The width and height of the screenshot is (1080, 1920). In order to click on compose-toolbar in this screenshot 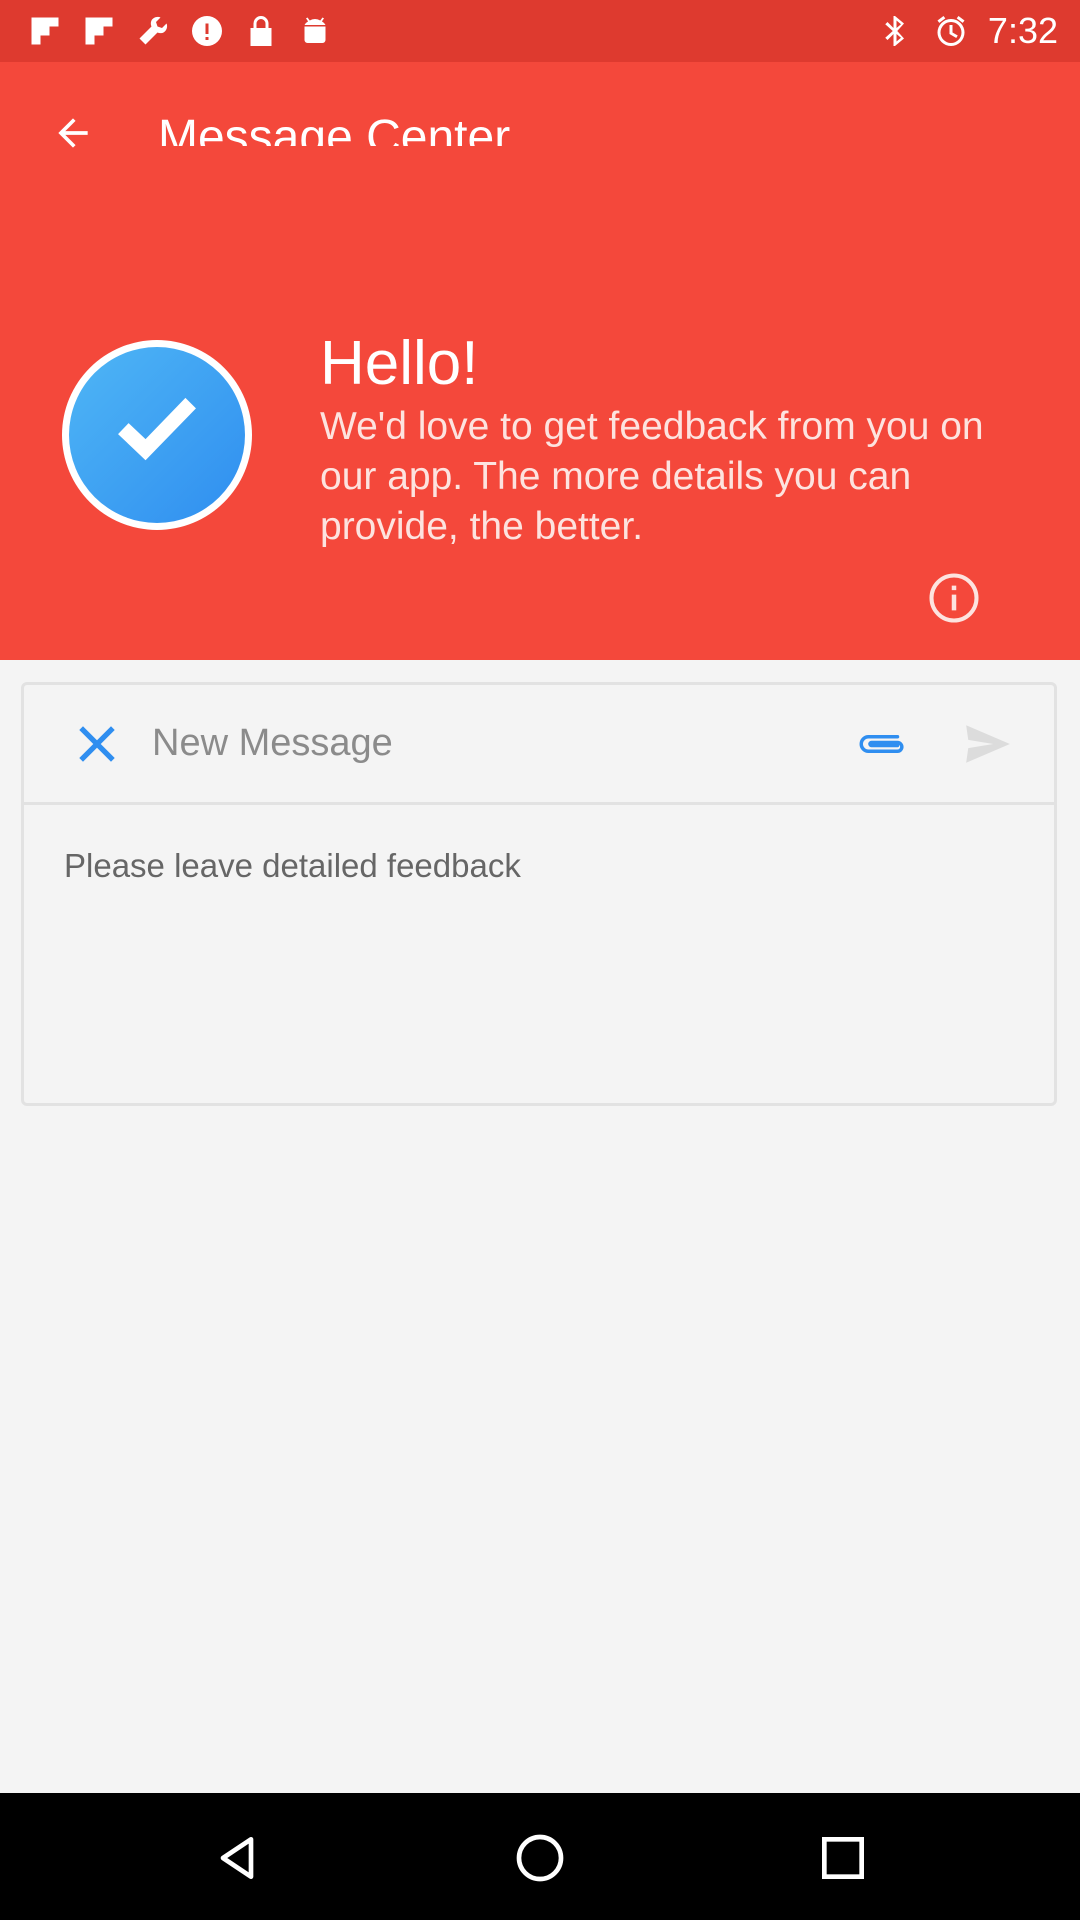, I will do `click(539, 745)`.